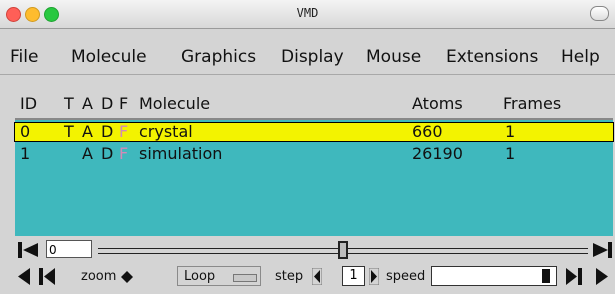 The width and height of the screenshot is (615, 294). Describe the element at coordinates (181, 153) in the screenshot. I see `molecule-name: simulation` at that location.